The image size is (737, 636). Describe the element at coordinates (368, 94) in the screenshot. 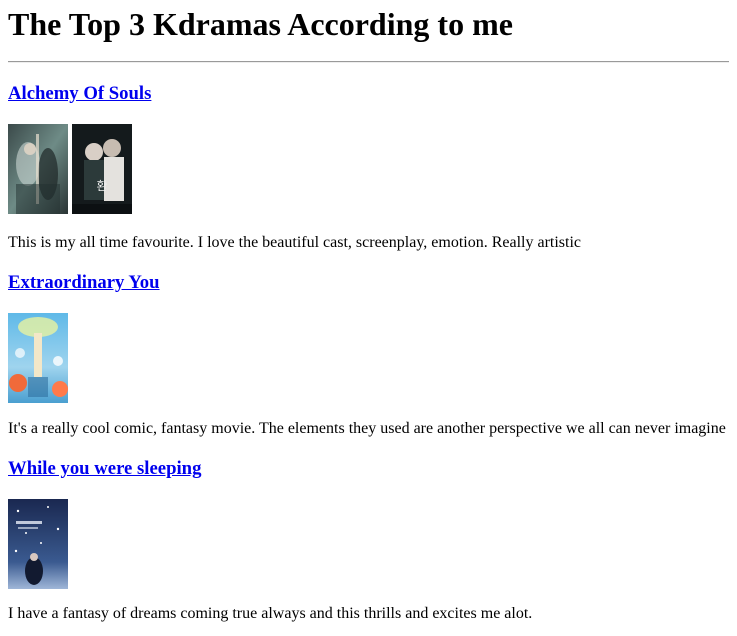

I see `drama-heading: Alchemy Of Souls` at that location.